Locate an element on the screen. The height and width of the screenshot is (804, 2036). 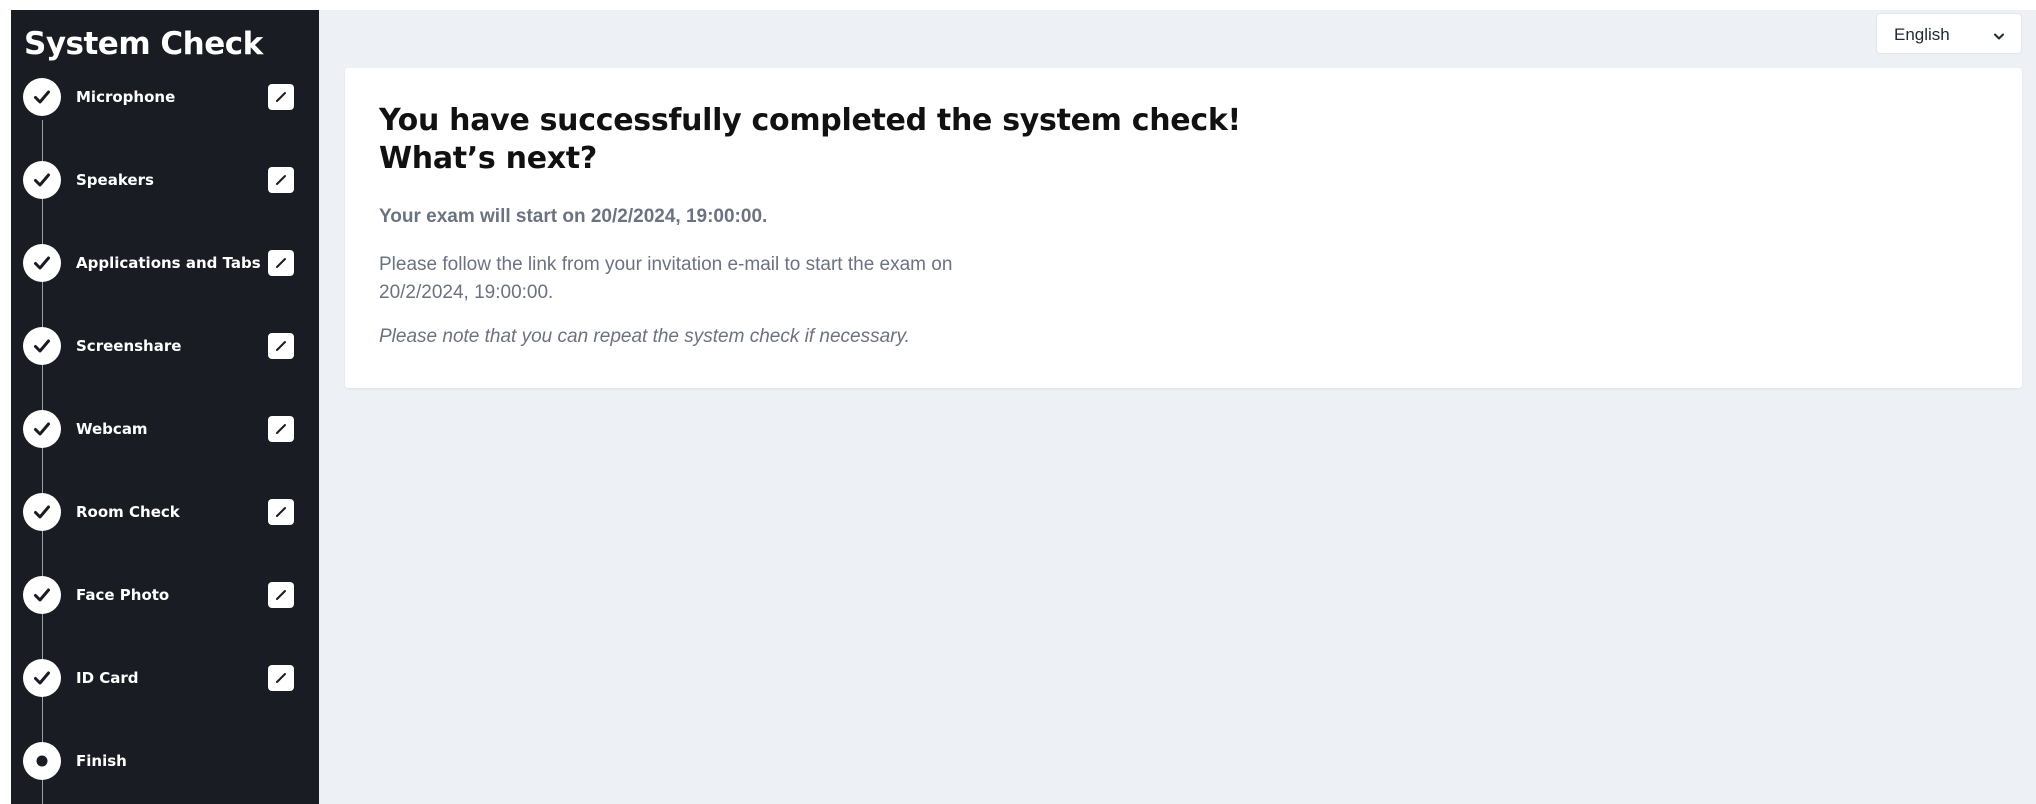
step-room-check: Room Check is located at coordinates (165, 513).